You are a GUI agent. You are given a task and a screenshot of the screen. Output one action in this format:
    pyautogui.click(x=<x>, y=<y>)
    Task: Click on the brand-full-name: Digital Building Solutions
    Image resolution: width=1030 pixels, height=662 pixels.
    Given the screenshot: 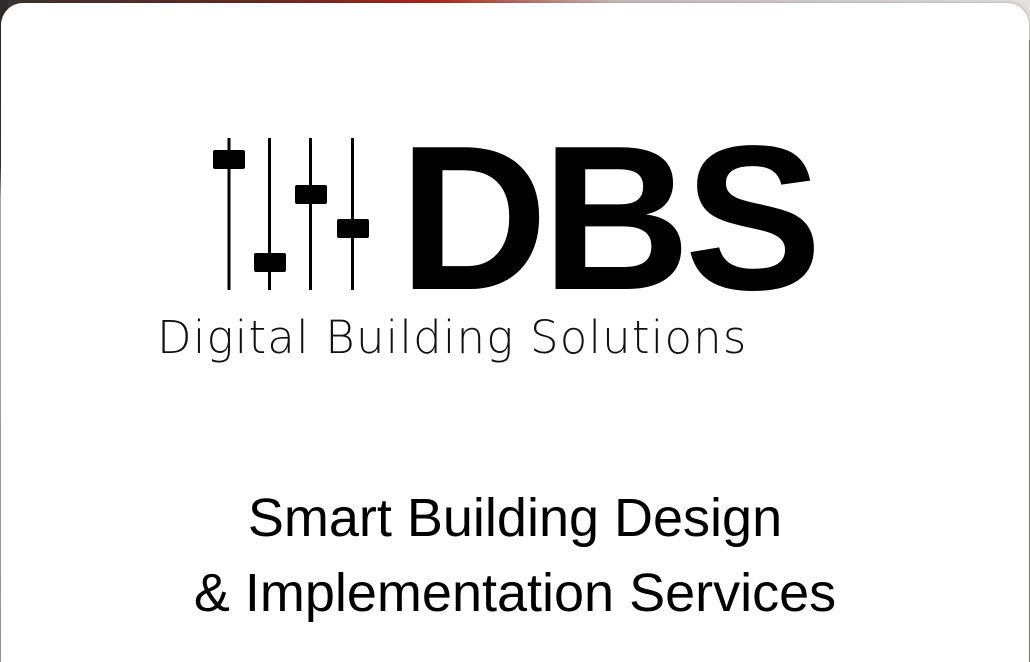 What is the action you would take?
    pyautogui.click(x=452, y=337)
    